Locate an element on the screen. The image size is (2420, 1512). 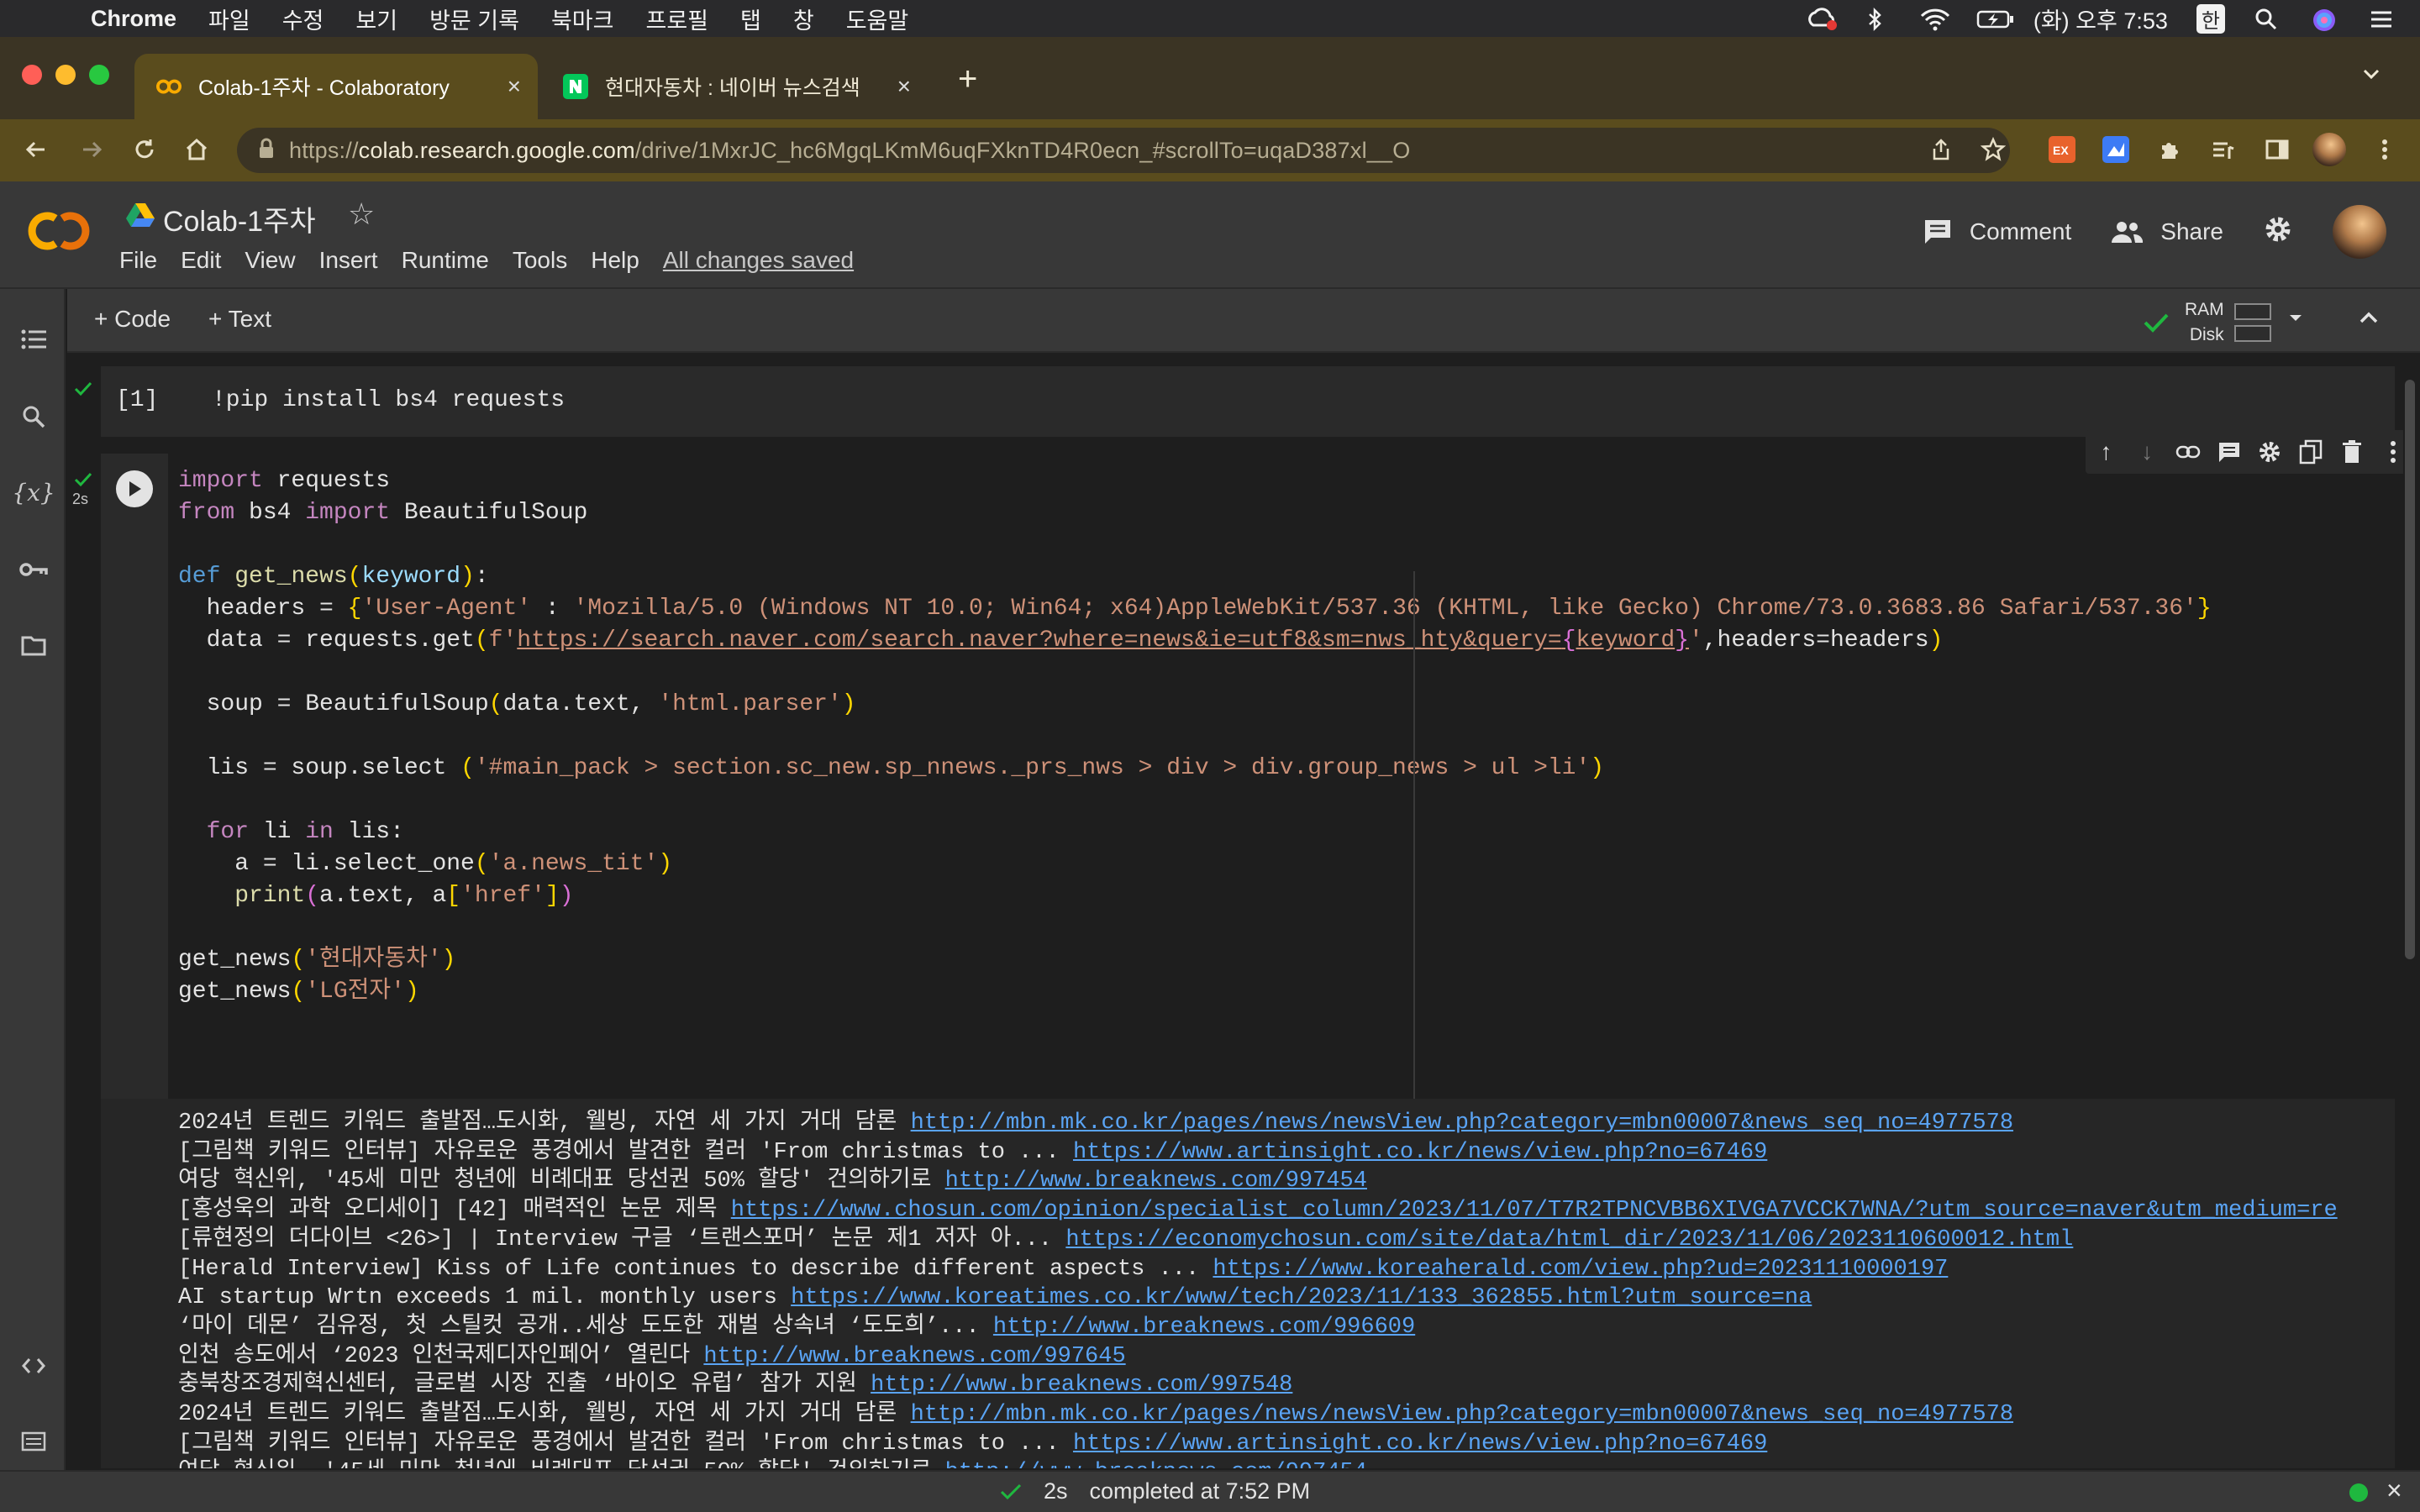
mirror-cell-icon is located at coordinates (2311, 452).